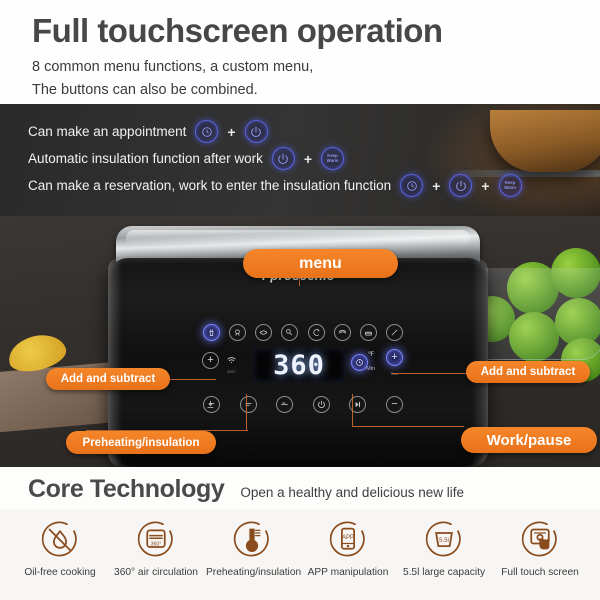  What do you see at coordinates (108, 379) in the screenshot?
I see `callout-add-subtract-left: Add and subtract` at bounding box center [108, 379].